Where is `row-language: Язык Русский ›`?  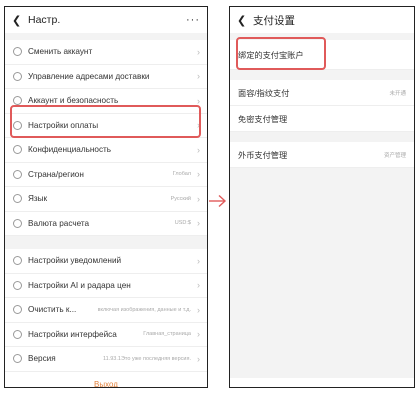
row-language: Язык Русский › is located at coordinates (106, 199).